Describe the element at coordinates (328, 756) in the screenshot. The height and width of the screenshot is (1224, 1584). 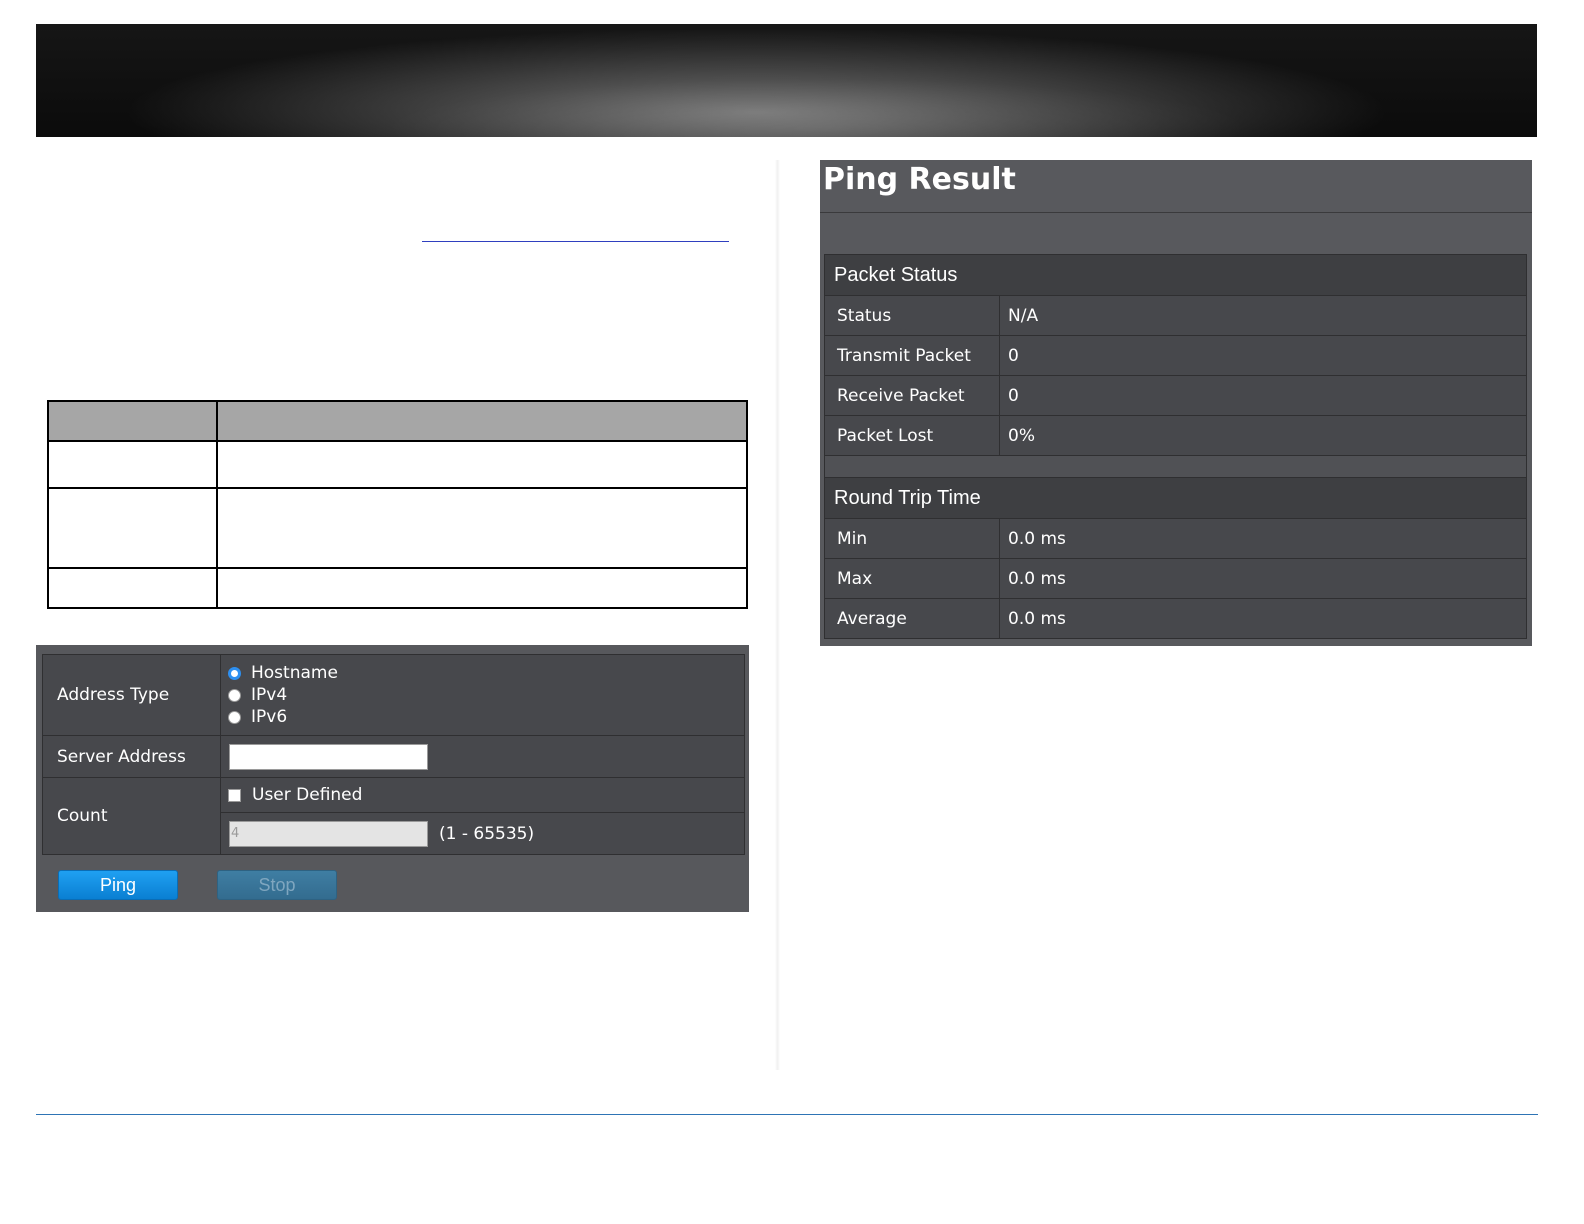
I see `server-address-input` at that location.